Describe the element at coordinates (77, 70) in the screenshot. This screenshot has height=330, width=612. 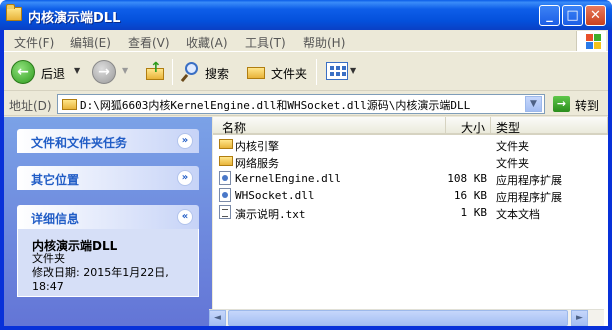
I see `back-dropdown-icon: ▼` at that location.